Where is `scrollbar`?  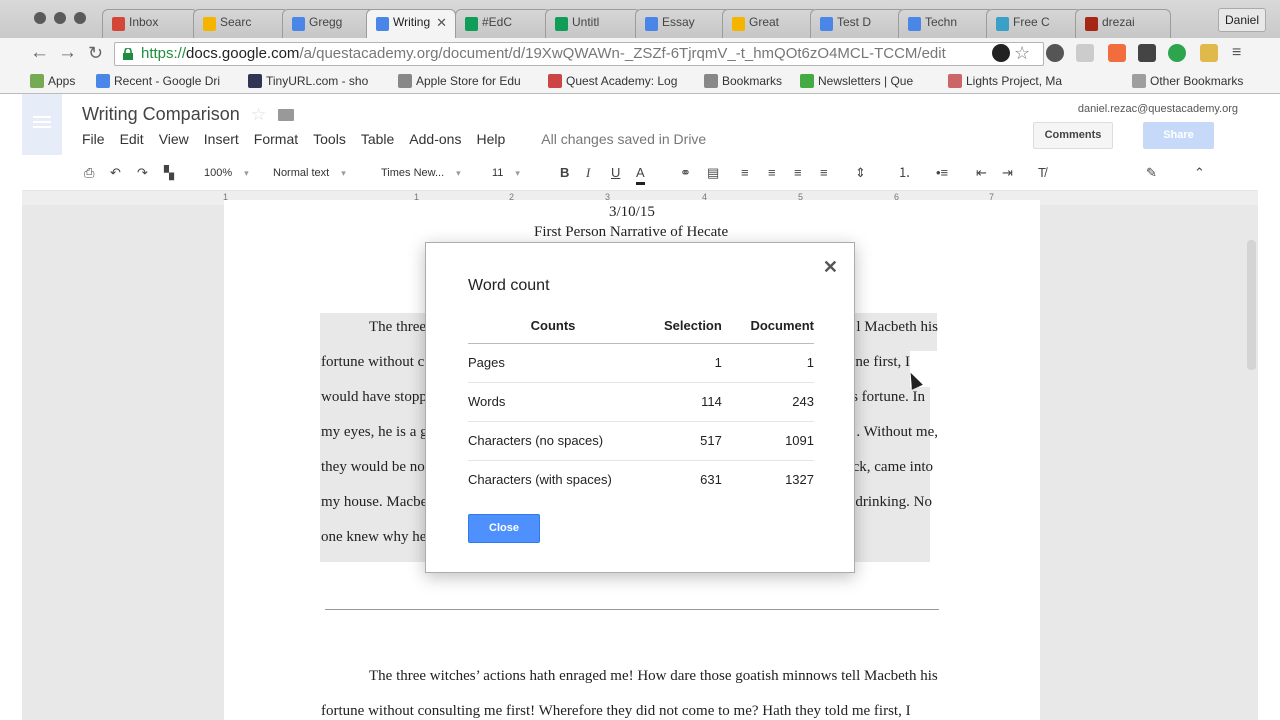 scrollbar is located at coordinates (1251, 305).